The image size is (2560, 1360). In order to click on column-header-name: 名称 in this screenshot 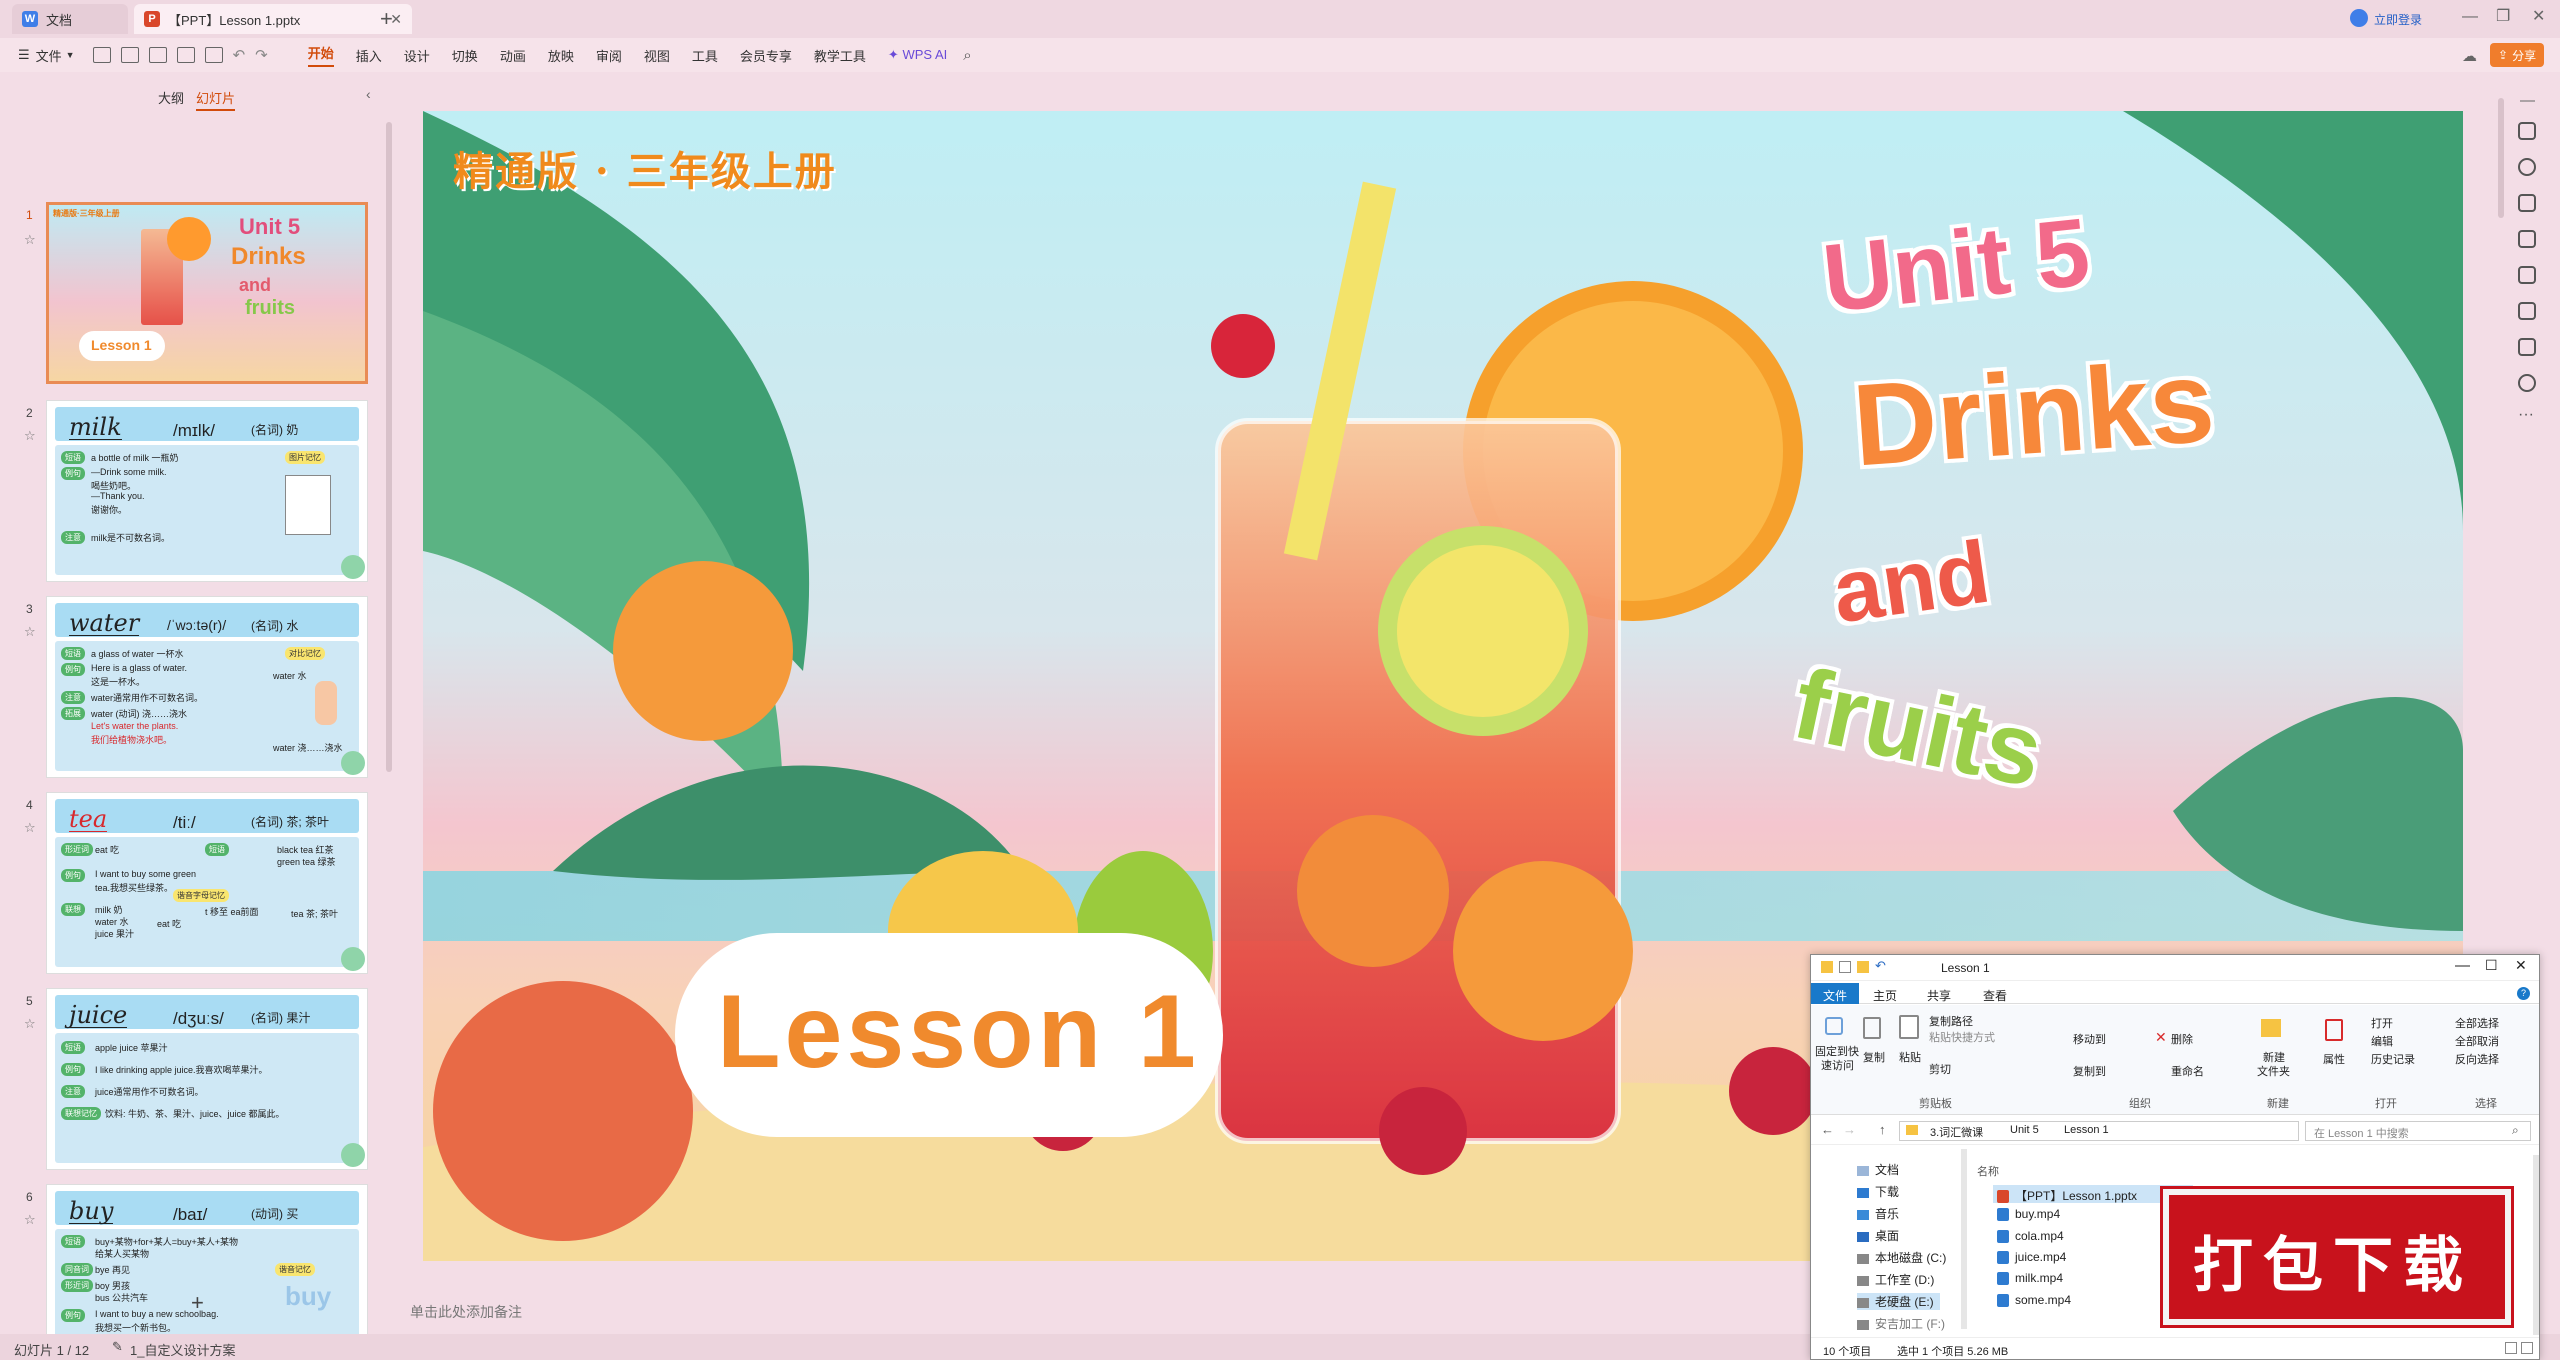, I will do `click(1988, 1171)`.